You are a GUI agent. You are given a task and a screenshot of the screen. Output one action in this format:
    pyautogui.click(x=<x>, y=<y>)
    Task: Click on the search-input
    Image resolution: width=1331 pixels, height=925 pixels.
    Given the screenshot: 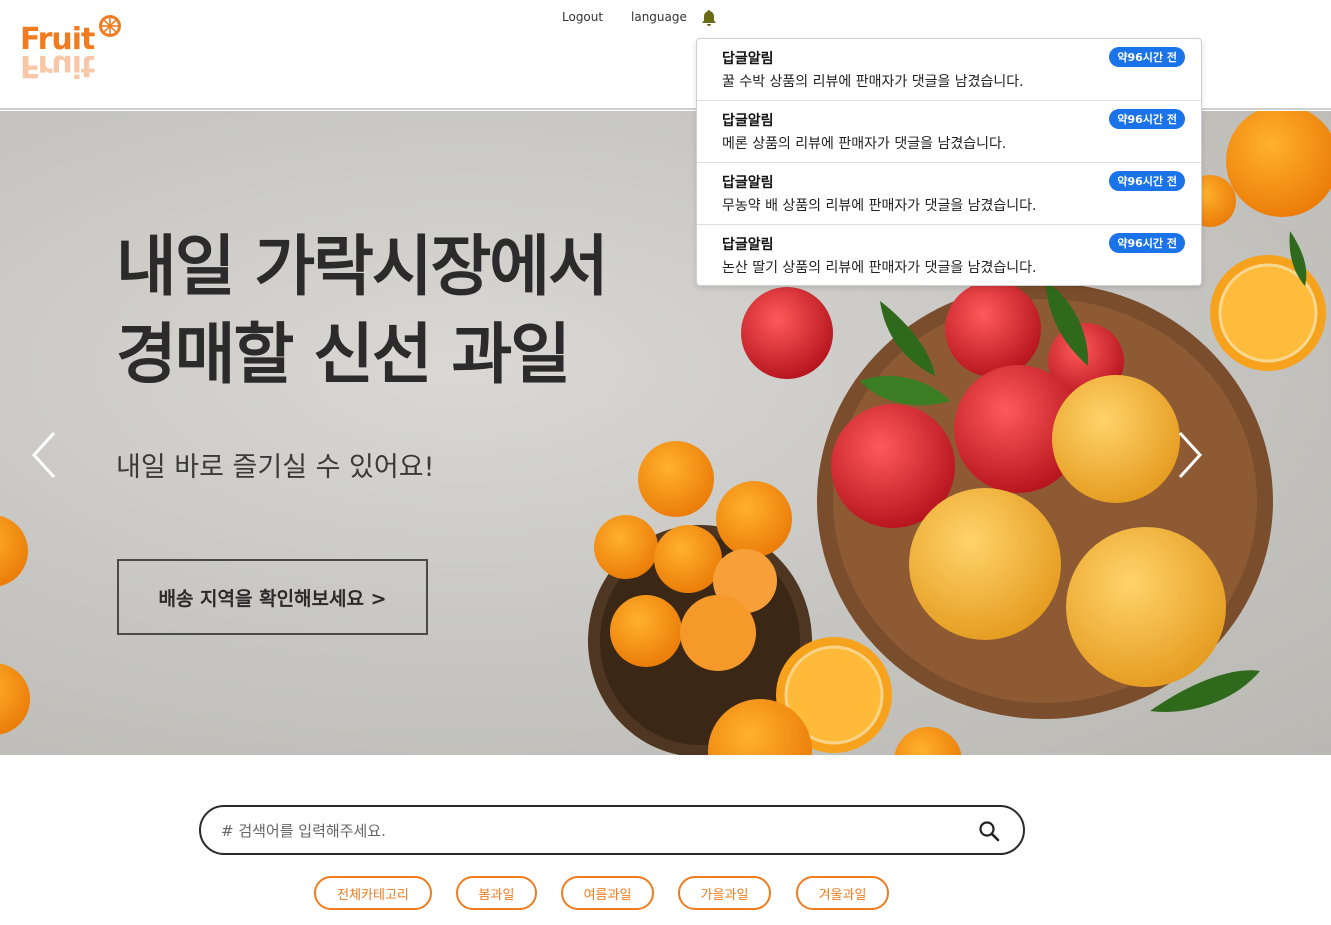 What is the action you would take?
    pyautogui.click(x=591, y=831)
    